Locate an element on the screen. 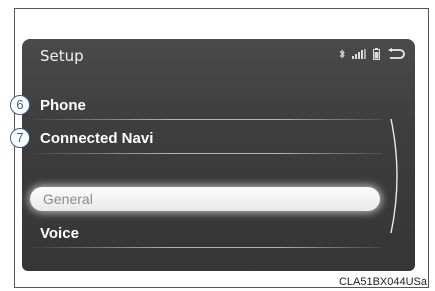 Image resolution: width=435 pixels, height=291 pixels. menu-item-voice: Voice is located at coordinates (59, 233).